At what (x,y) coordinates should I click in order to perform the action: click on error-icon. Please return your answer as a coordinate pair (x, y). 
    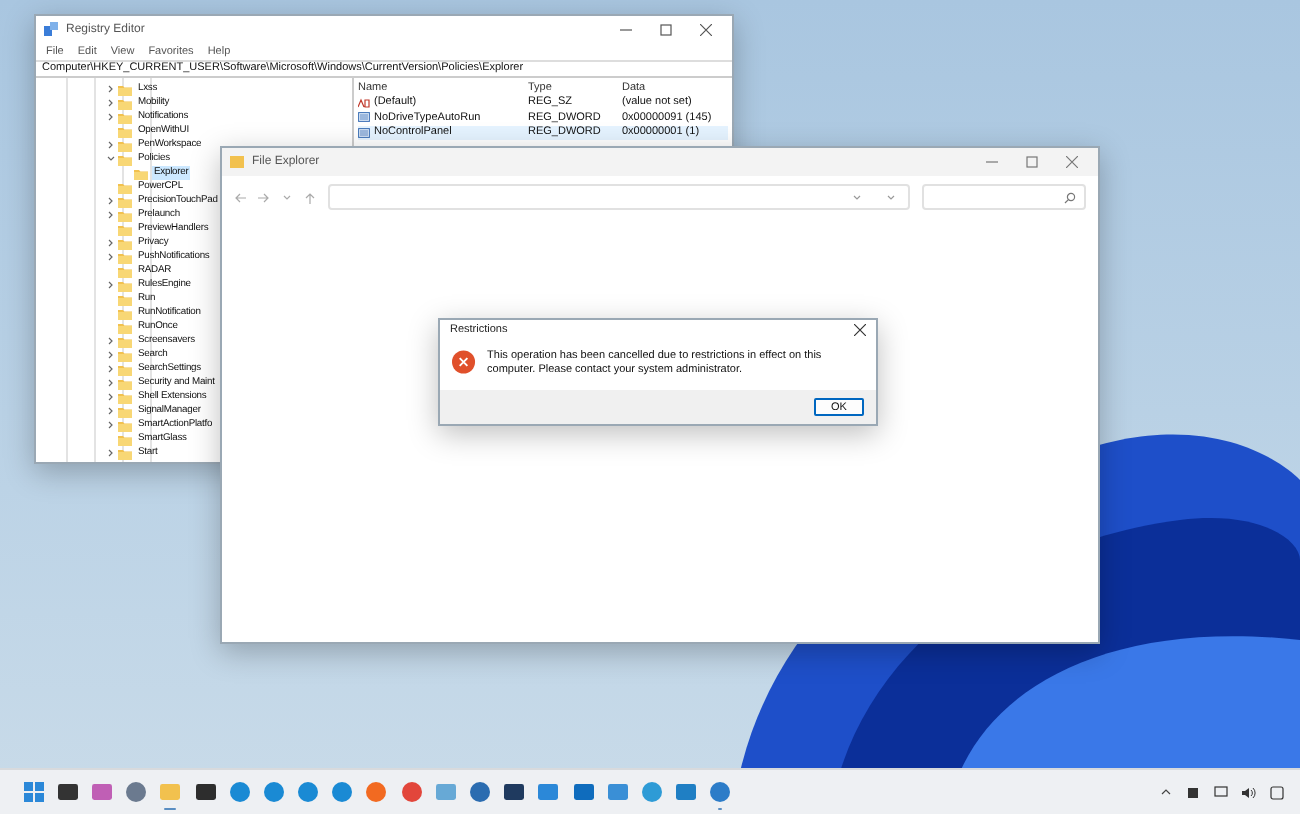
    Looking at the image, I should click on (464, 362).